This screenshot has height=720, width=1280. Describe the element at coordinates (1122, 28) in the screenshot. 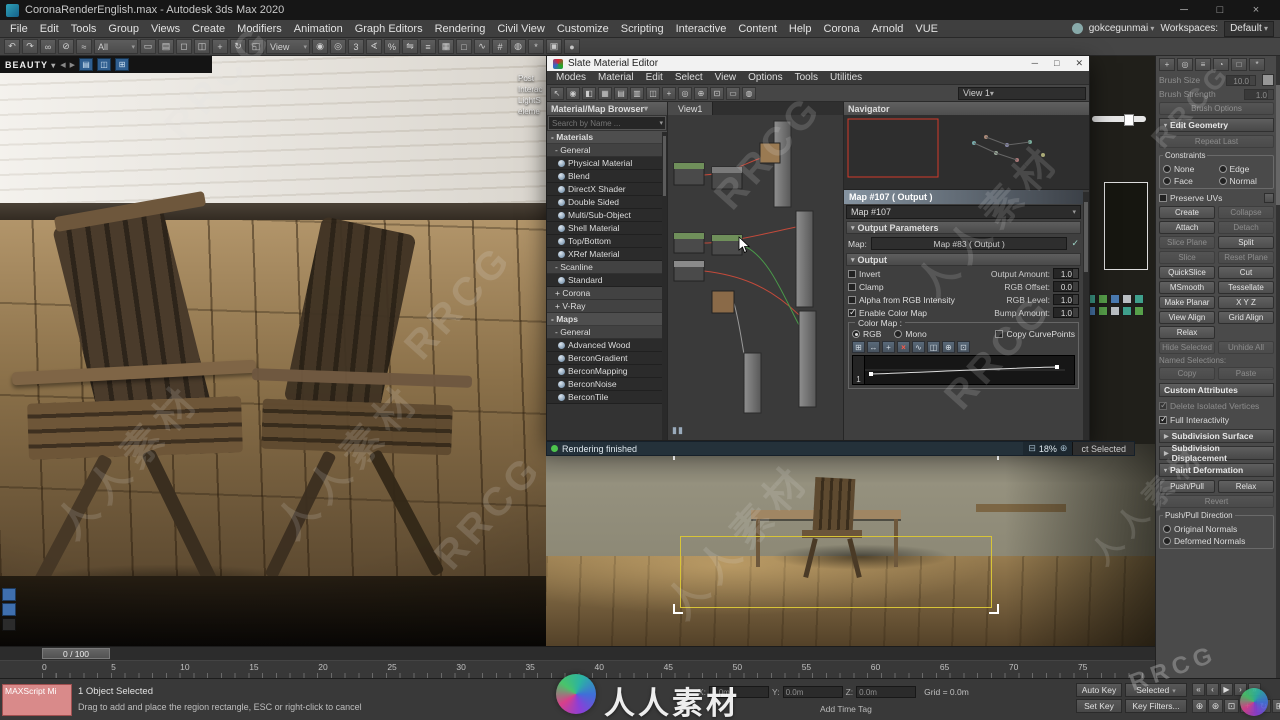

I see `user-account-menu: gokcegunmai` at that location.